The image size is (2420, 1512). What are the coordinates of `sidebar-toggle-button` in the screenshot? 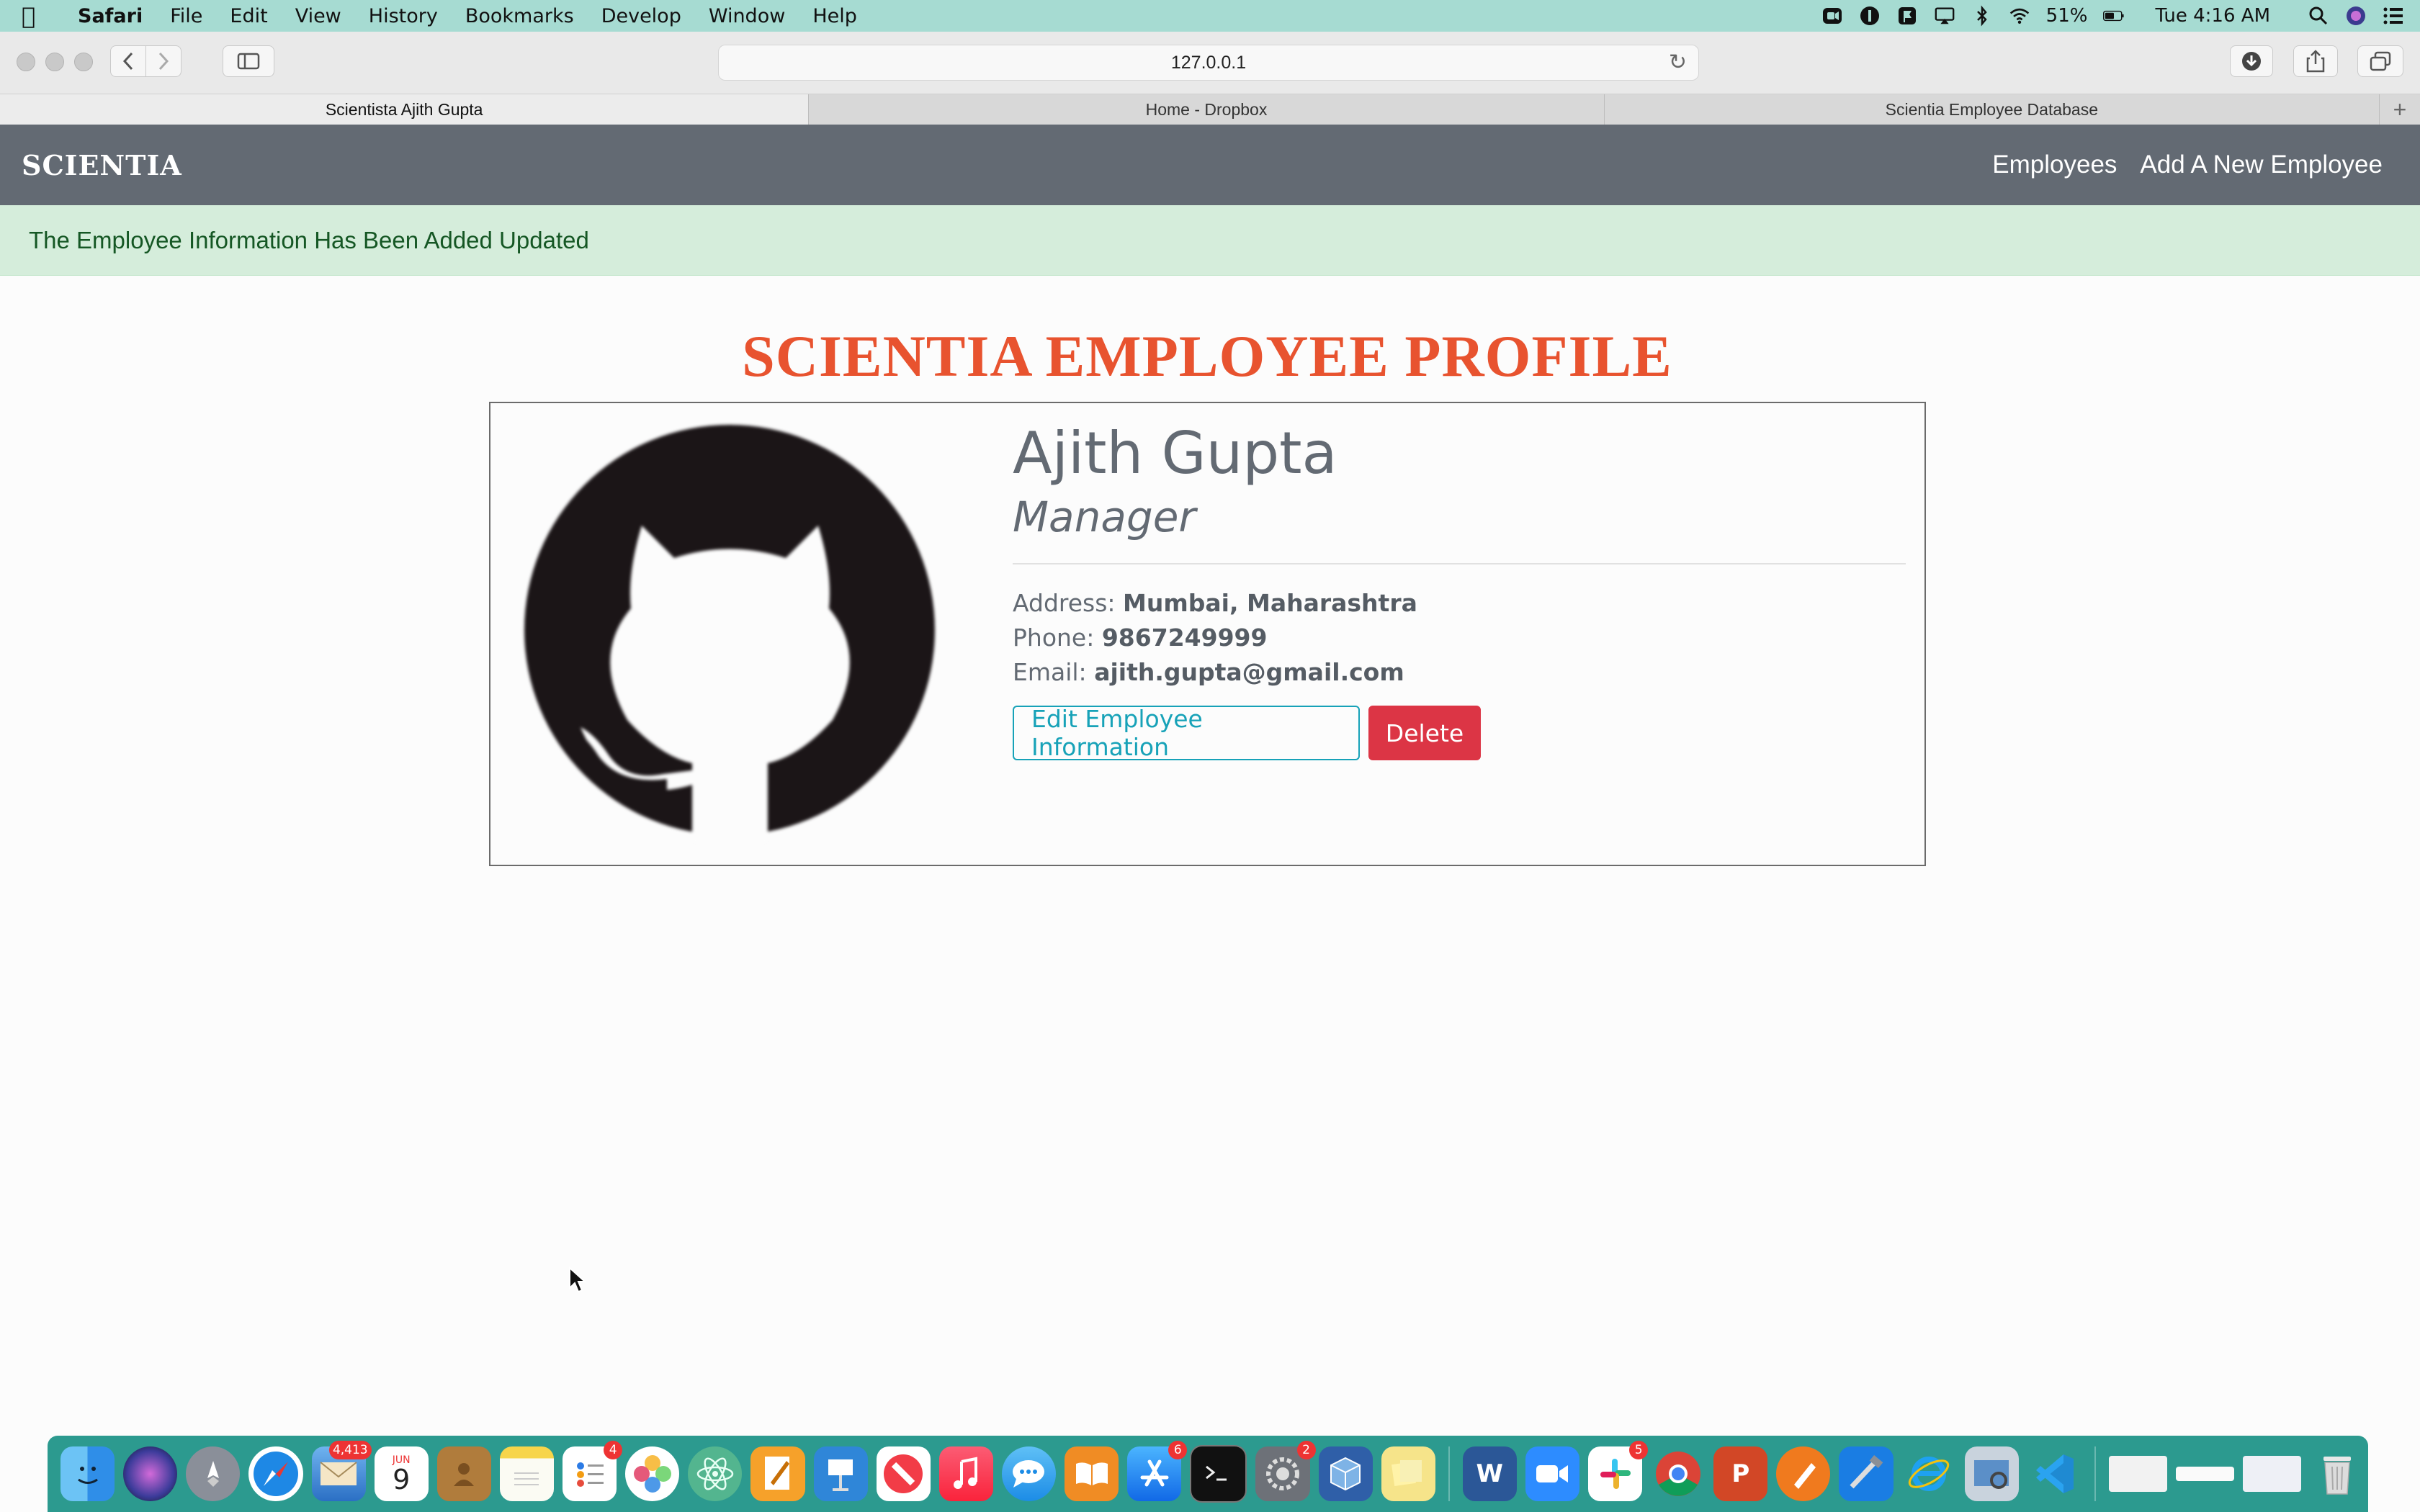 It's located at (248, 61).